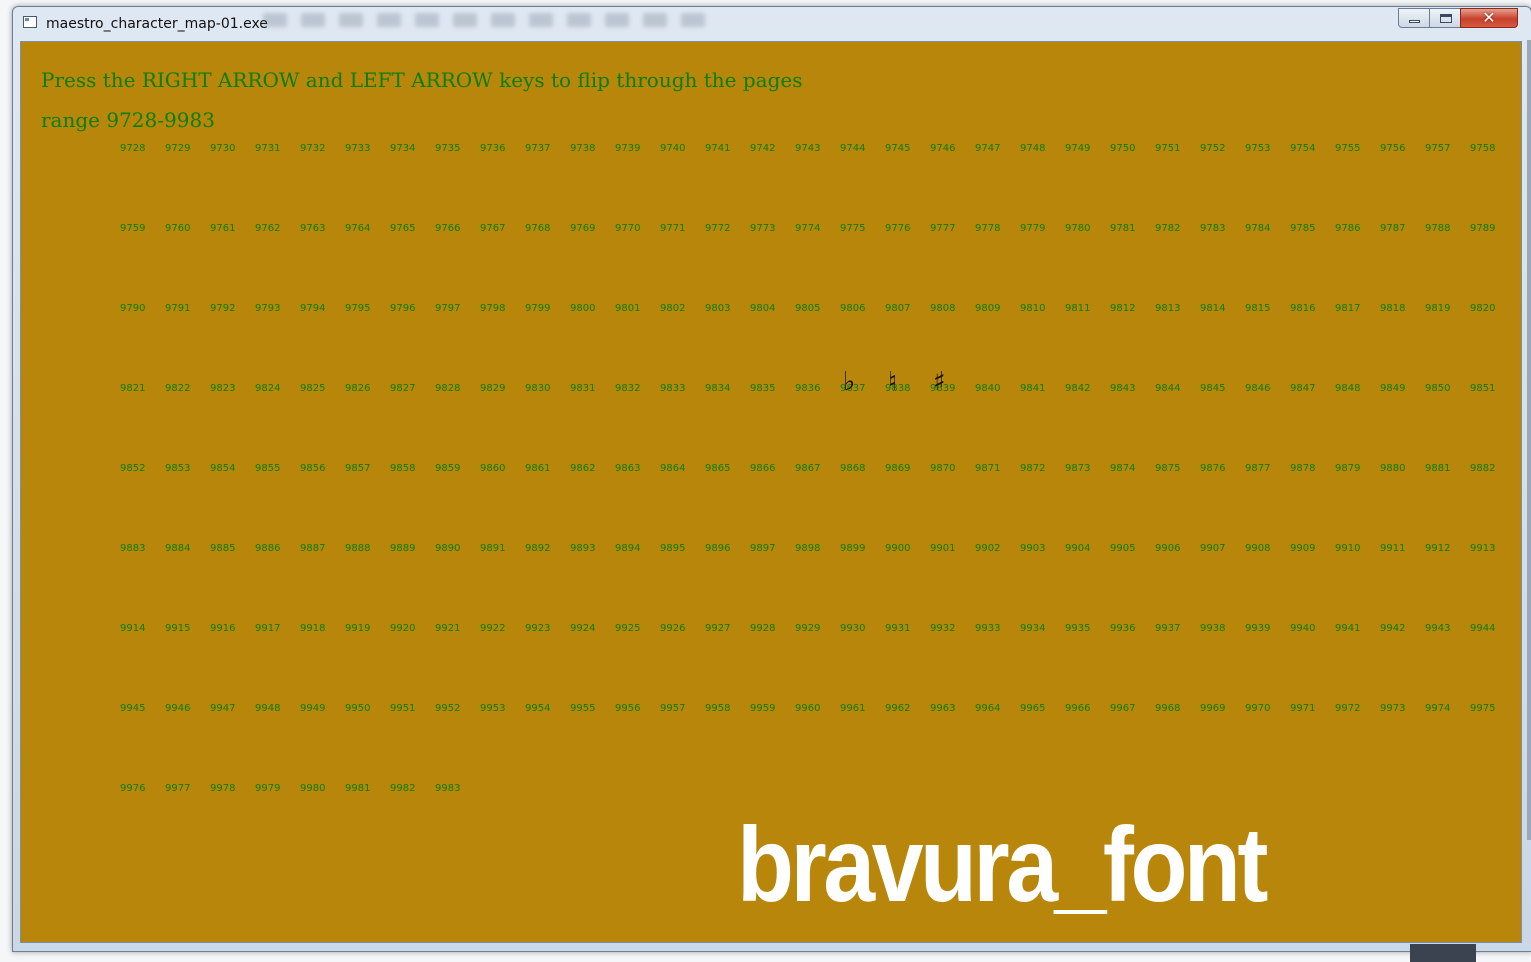 The image size is (1531, 962). Describe the element at coordinates (1483, 148) in the screenshot. I see `code-point-9758: 9758` at that location.